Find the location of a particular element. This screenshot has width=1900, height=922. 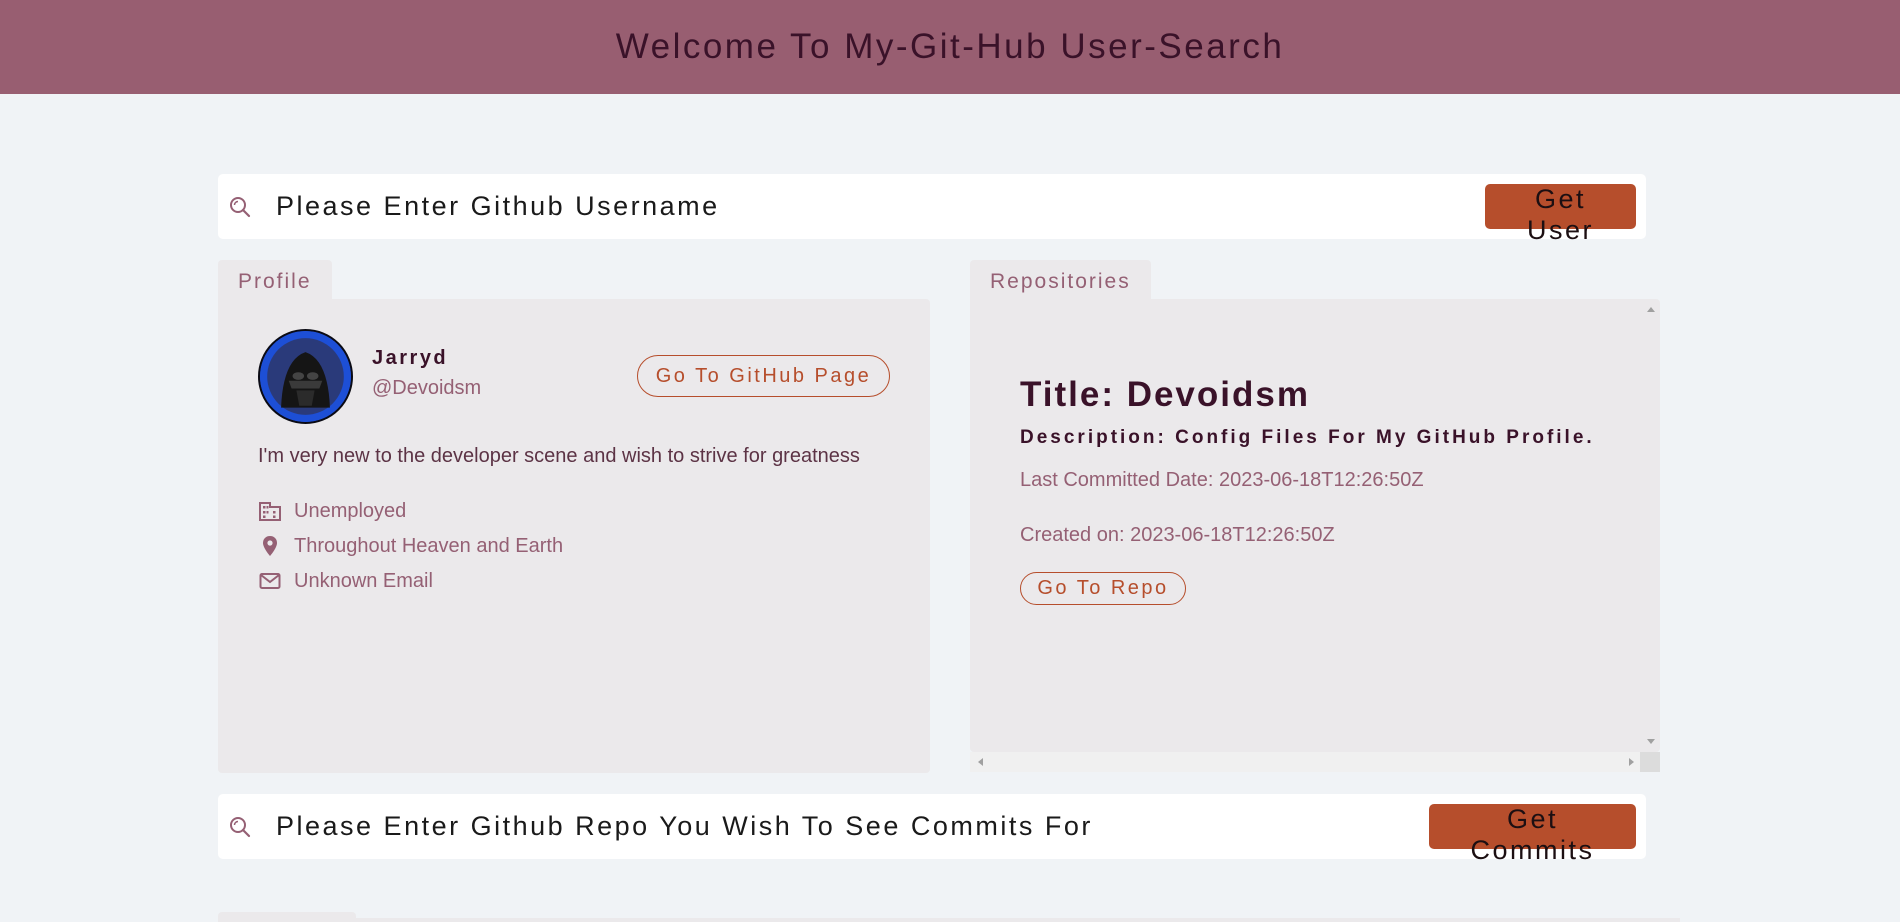

profile-location: Throughout Heaven and Earth is located at coordinates (429, 545).